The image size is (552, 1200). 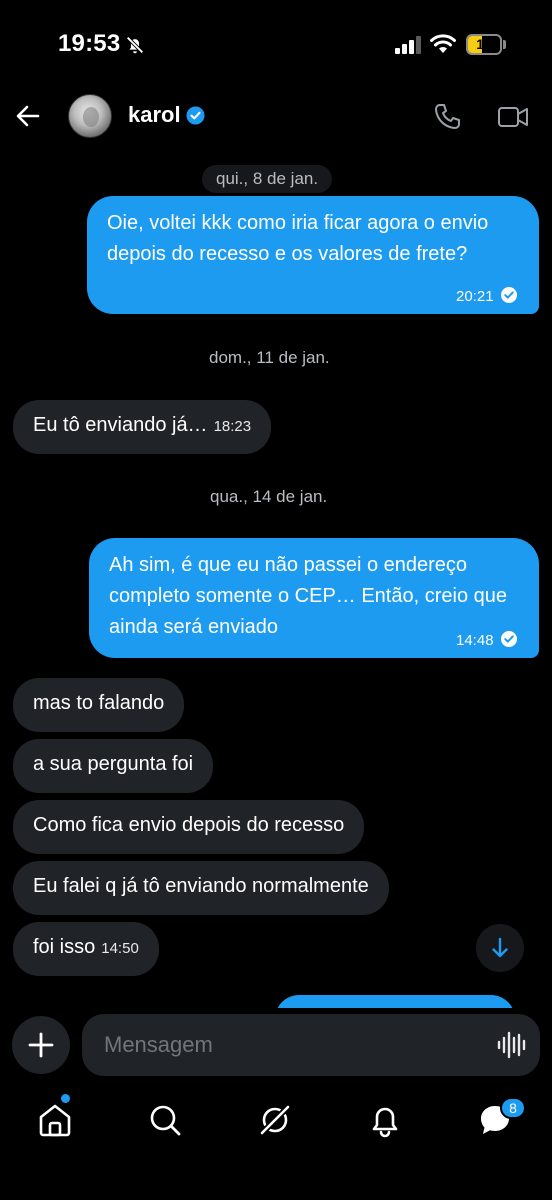 What do you see at coordinates (276, 45) in the screenshot?
I see `status-bar: 19:53 16` at bounding box center [276, 45].